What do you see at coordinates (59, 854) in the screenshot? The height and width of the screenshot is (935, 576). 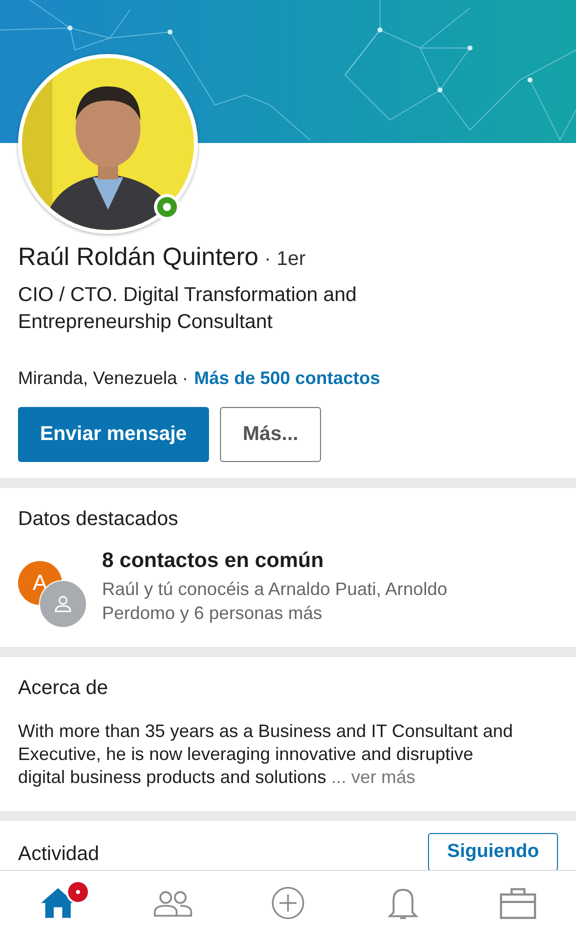 I see `section-title: Actividad` at bounding box center [59, 854].